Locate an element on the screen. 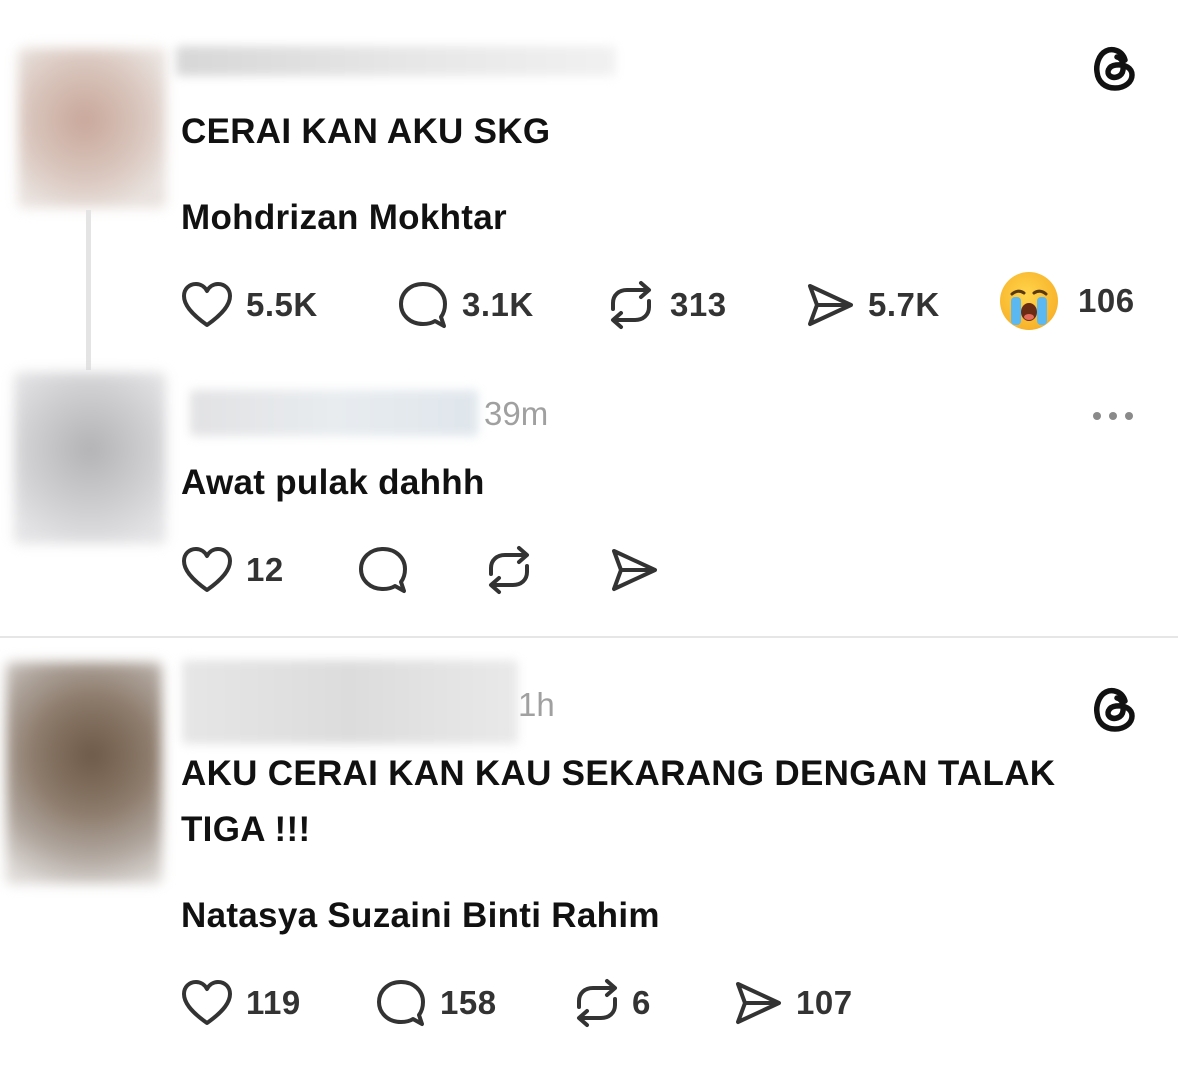  reply-count: 158 is located at coordinates (468, 1002).